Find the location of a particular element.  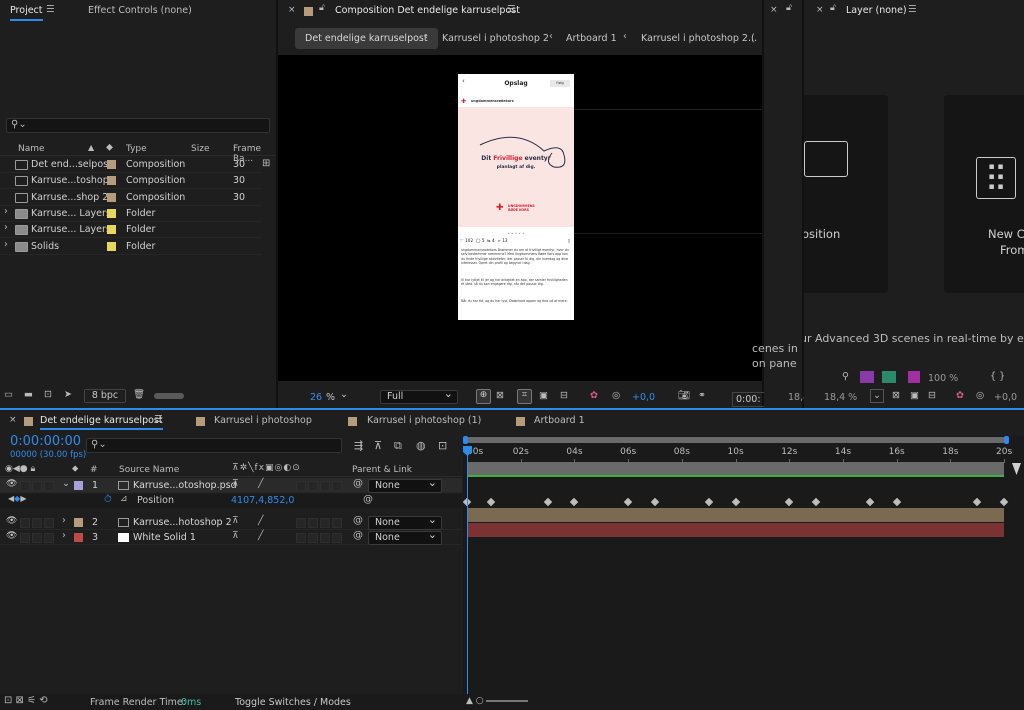

column-size: Size is located at coordinates (200, 149).